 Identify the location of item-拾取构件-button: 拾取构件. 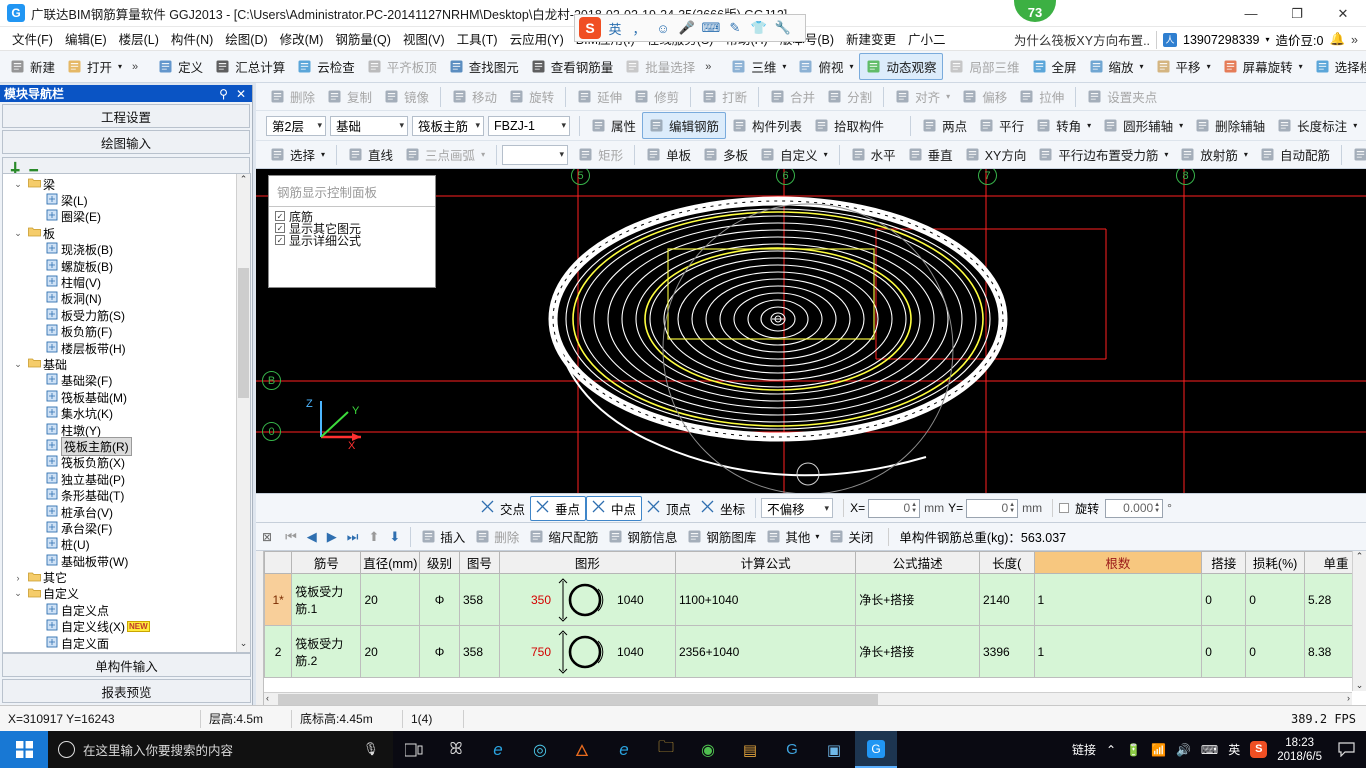
(849, 125).